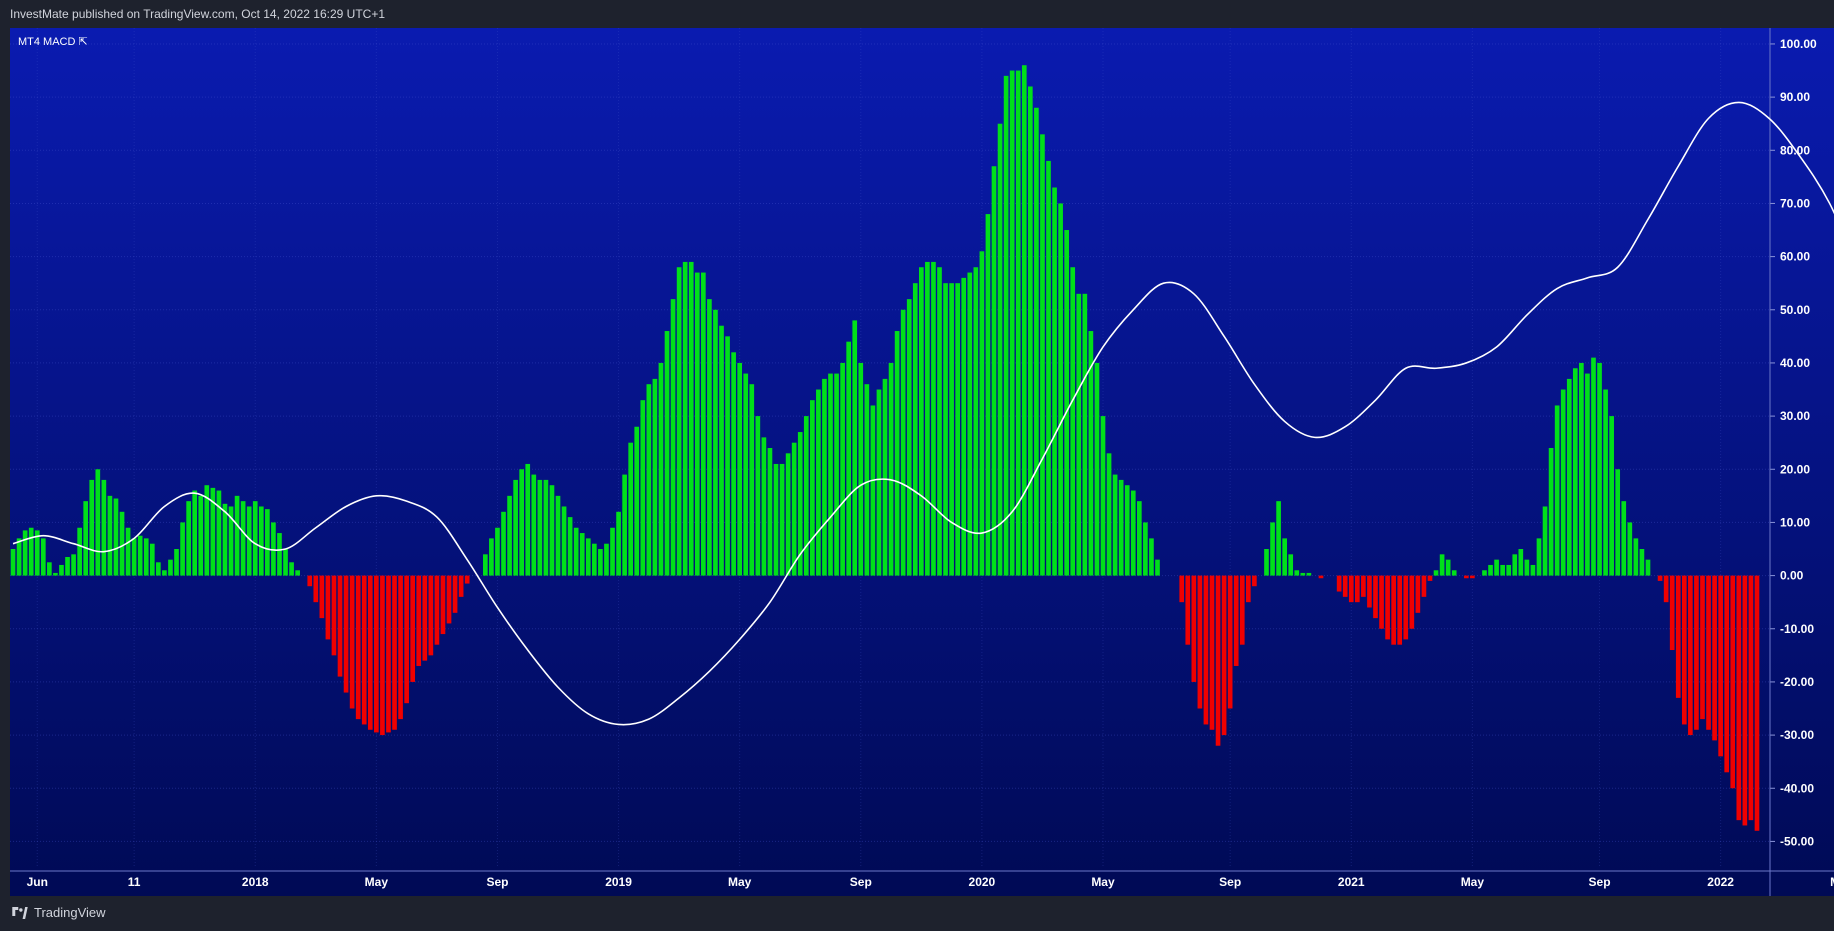 This screenshot has width=1834, height=931. Describe the element at coordinates (1798, 44) in the screenshot. I see `y-tick-label: 100.00` at that location.